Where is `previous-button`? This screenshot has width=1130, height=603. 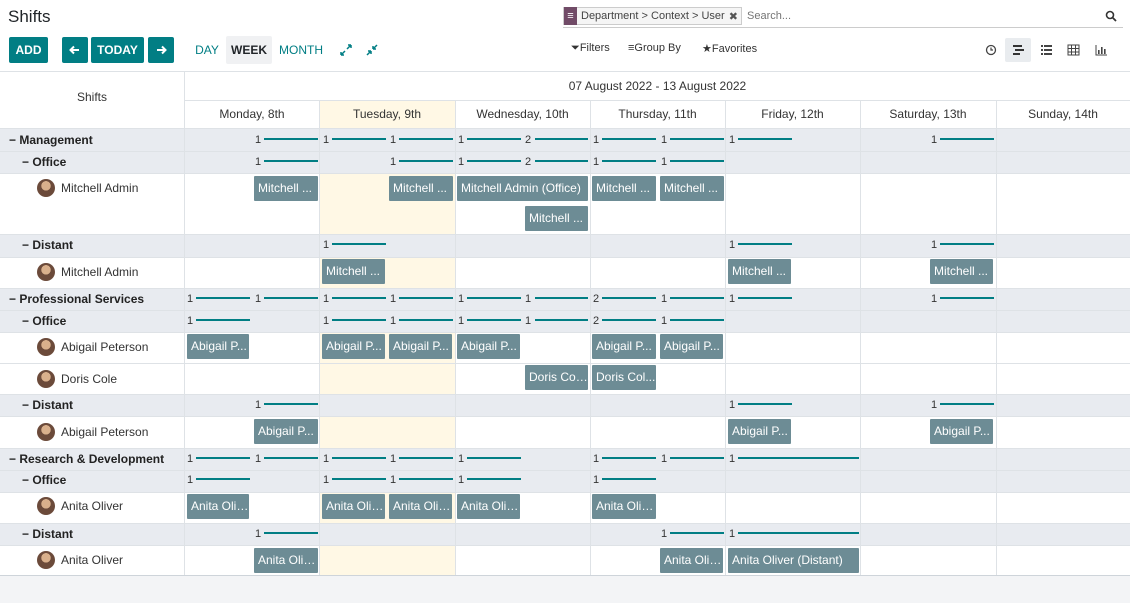
previous-button is located at coordinates (75, 50).